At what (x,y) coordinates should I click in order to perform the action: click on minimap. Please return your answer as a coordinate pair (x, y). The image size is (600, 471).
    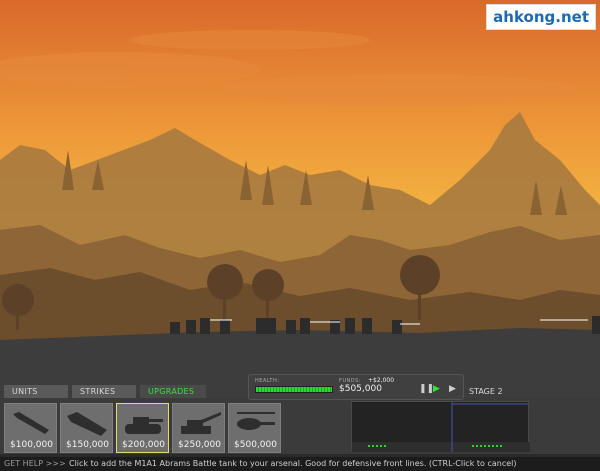
    Looking at the image, I should click on (440, 426).